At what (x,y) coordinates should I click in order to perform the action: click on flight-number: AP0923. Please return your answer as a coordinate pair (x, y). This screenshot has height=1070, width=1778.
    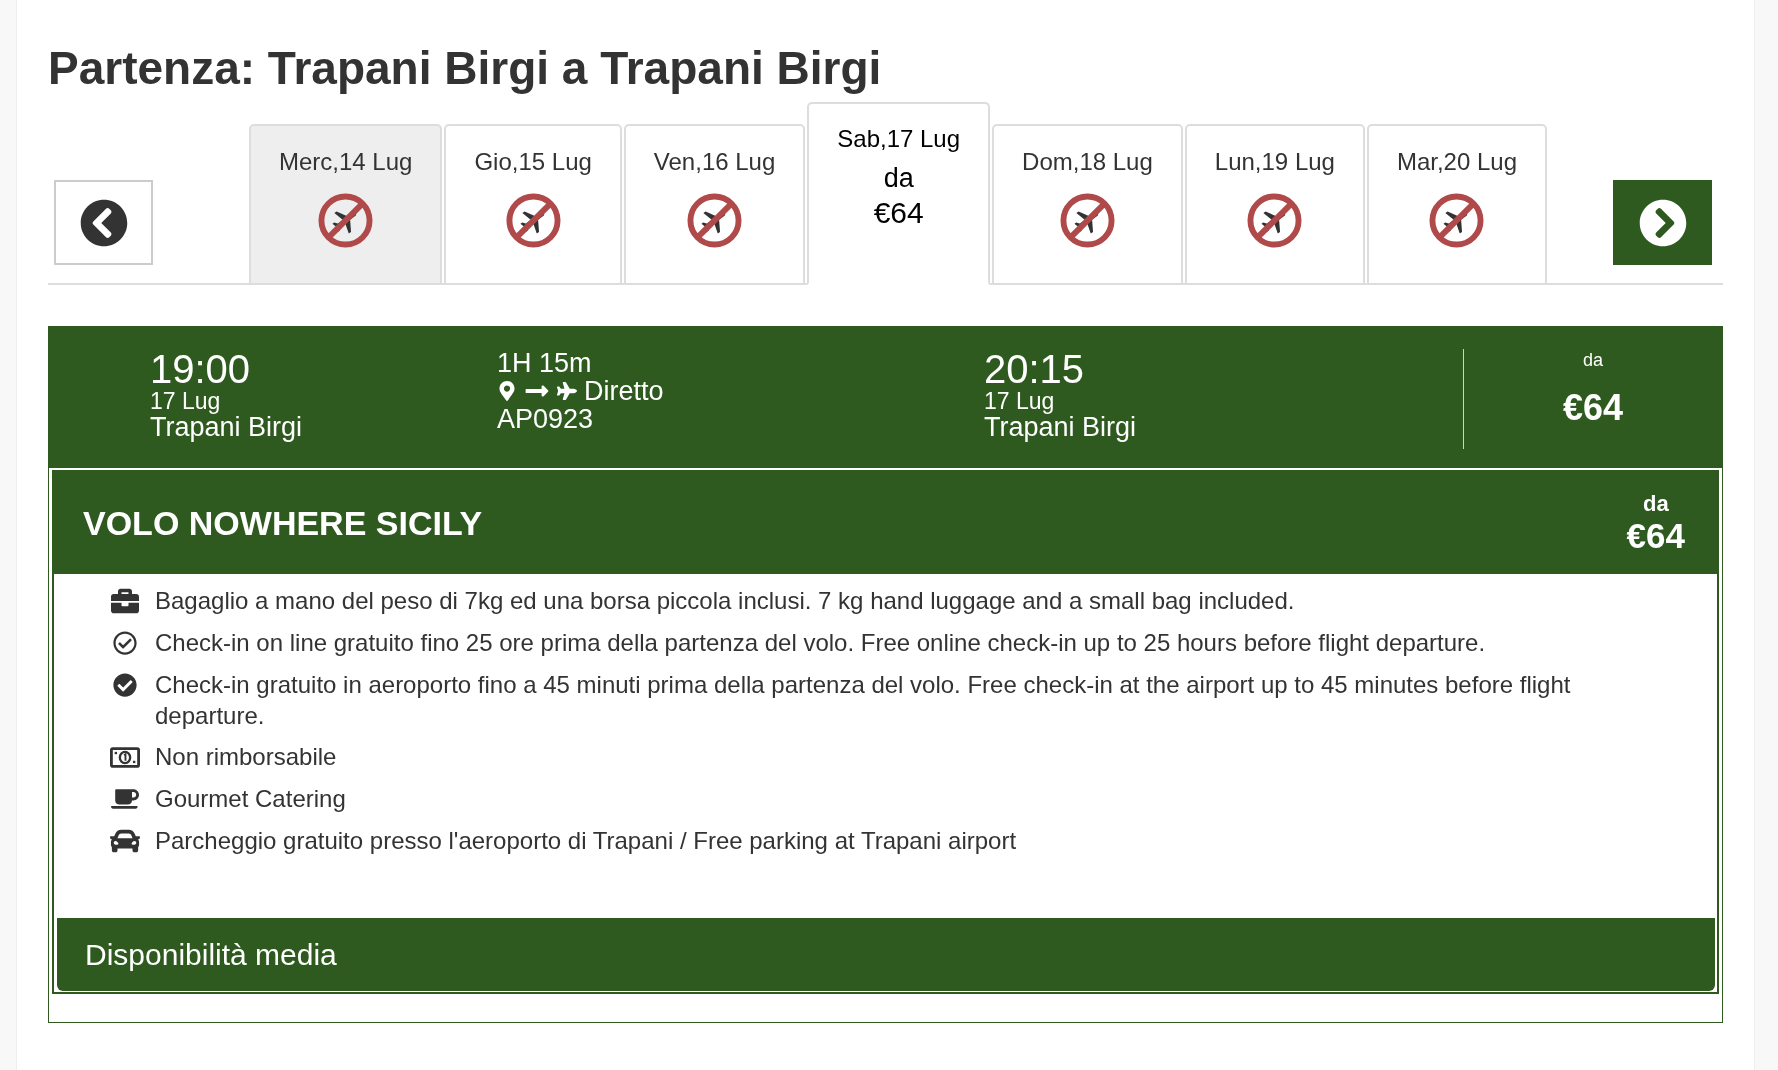
    Looking at the image, I should click on (545, 419).